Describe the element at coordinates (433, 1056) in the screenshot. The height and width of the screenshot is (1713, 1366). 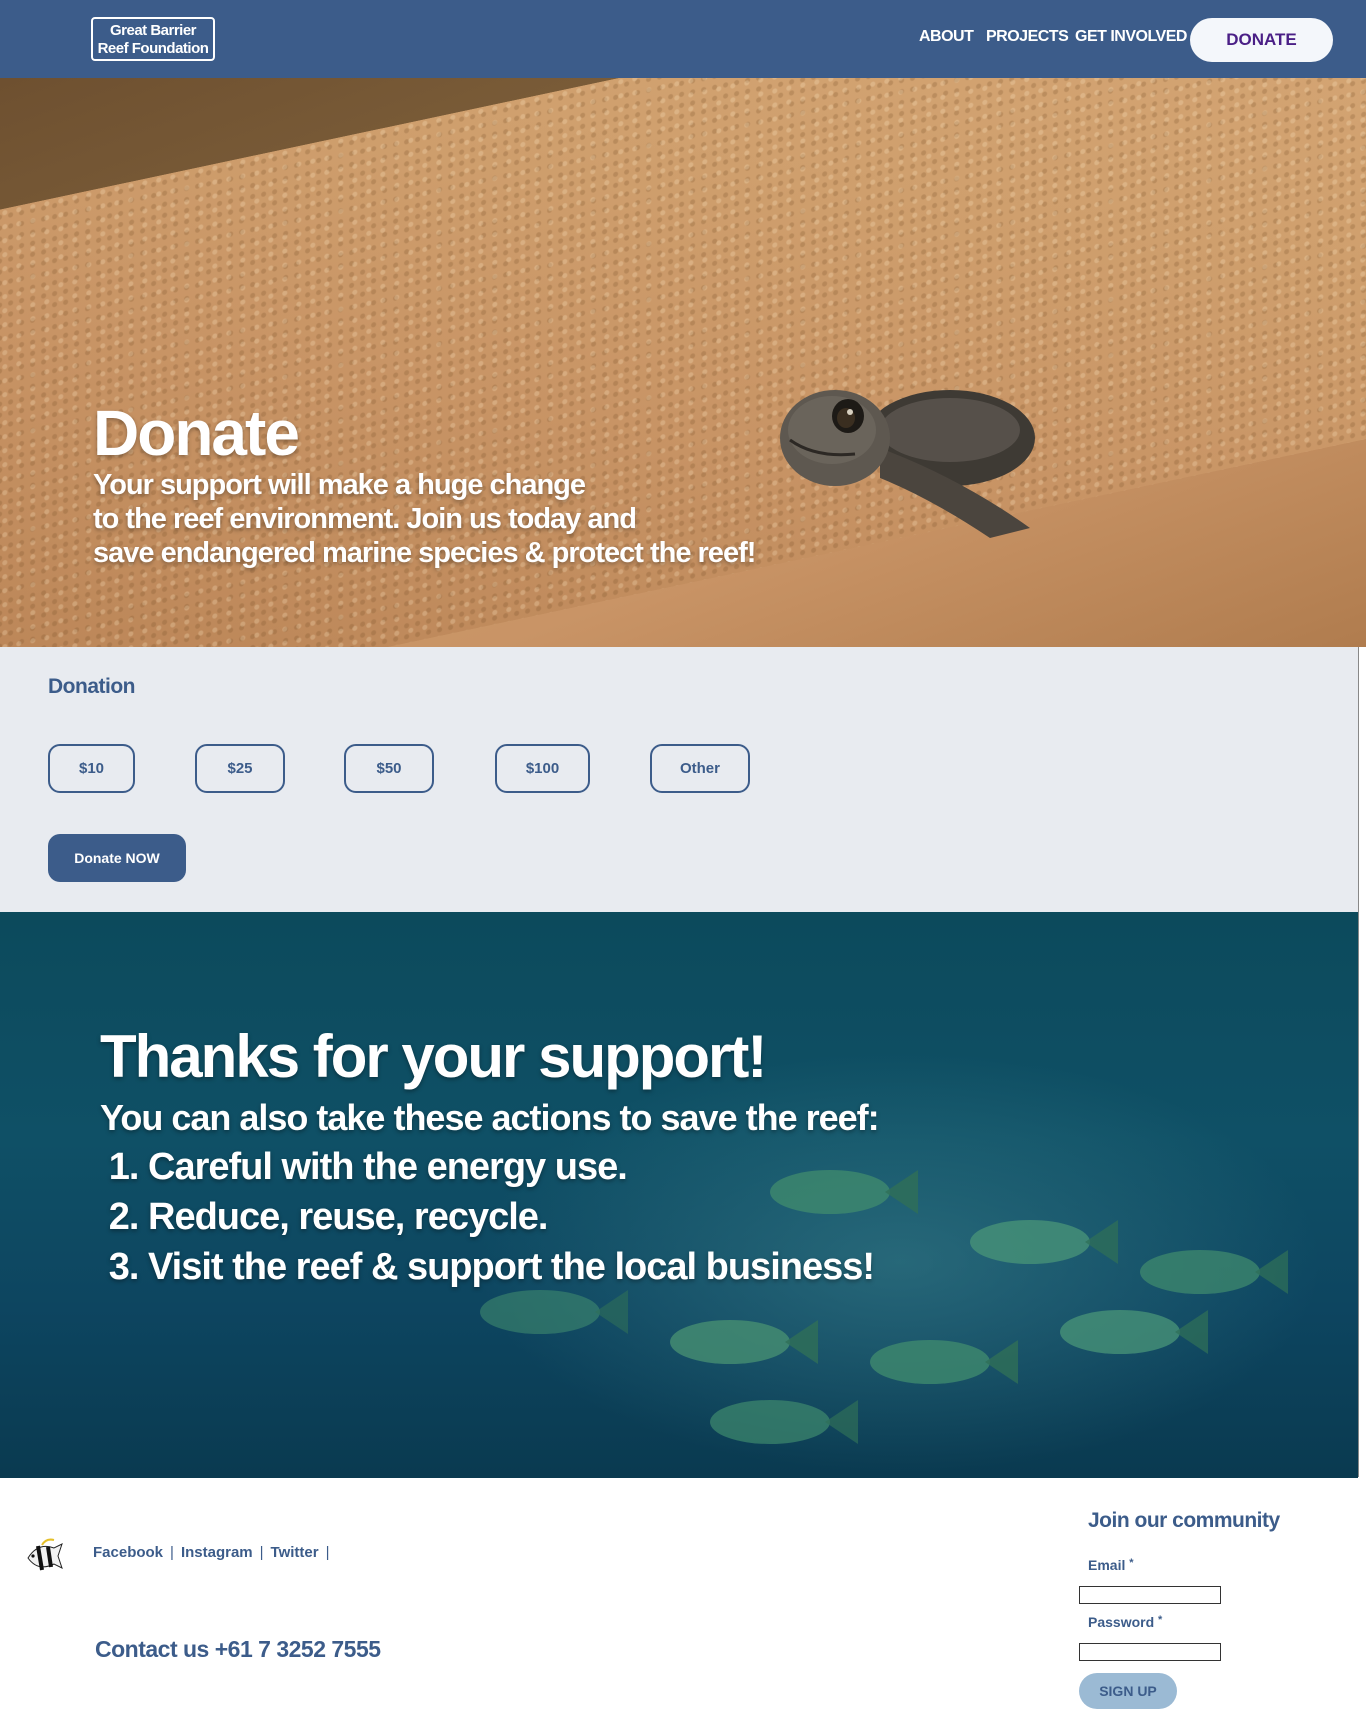
I see `thanks-title: Thanks for your support!` at that location.